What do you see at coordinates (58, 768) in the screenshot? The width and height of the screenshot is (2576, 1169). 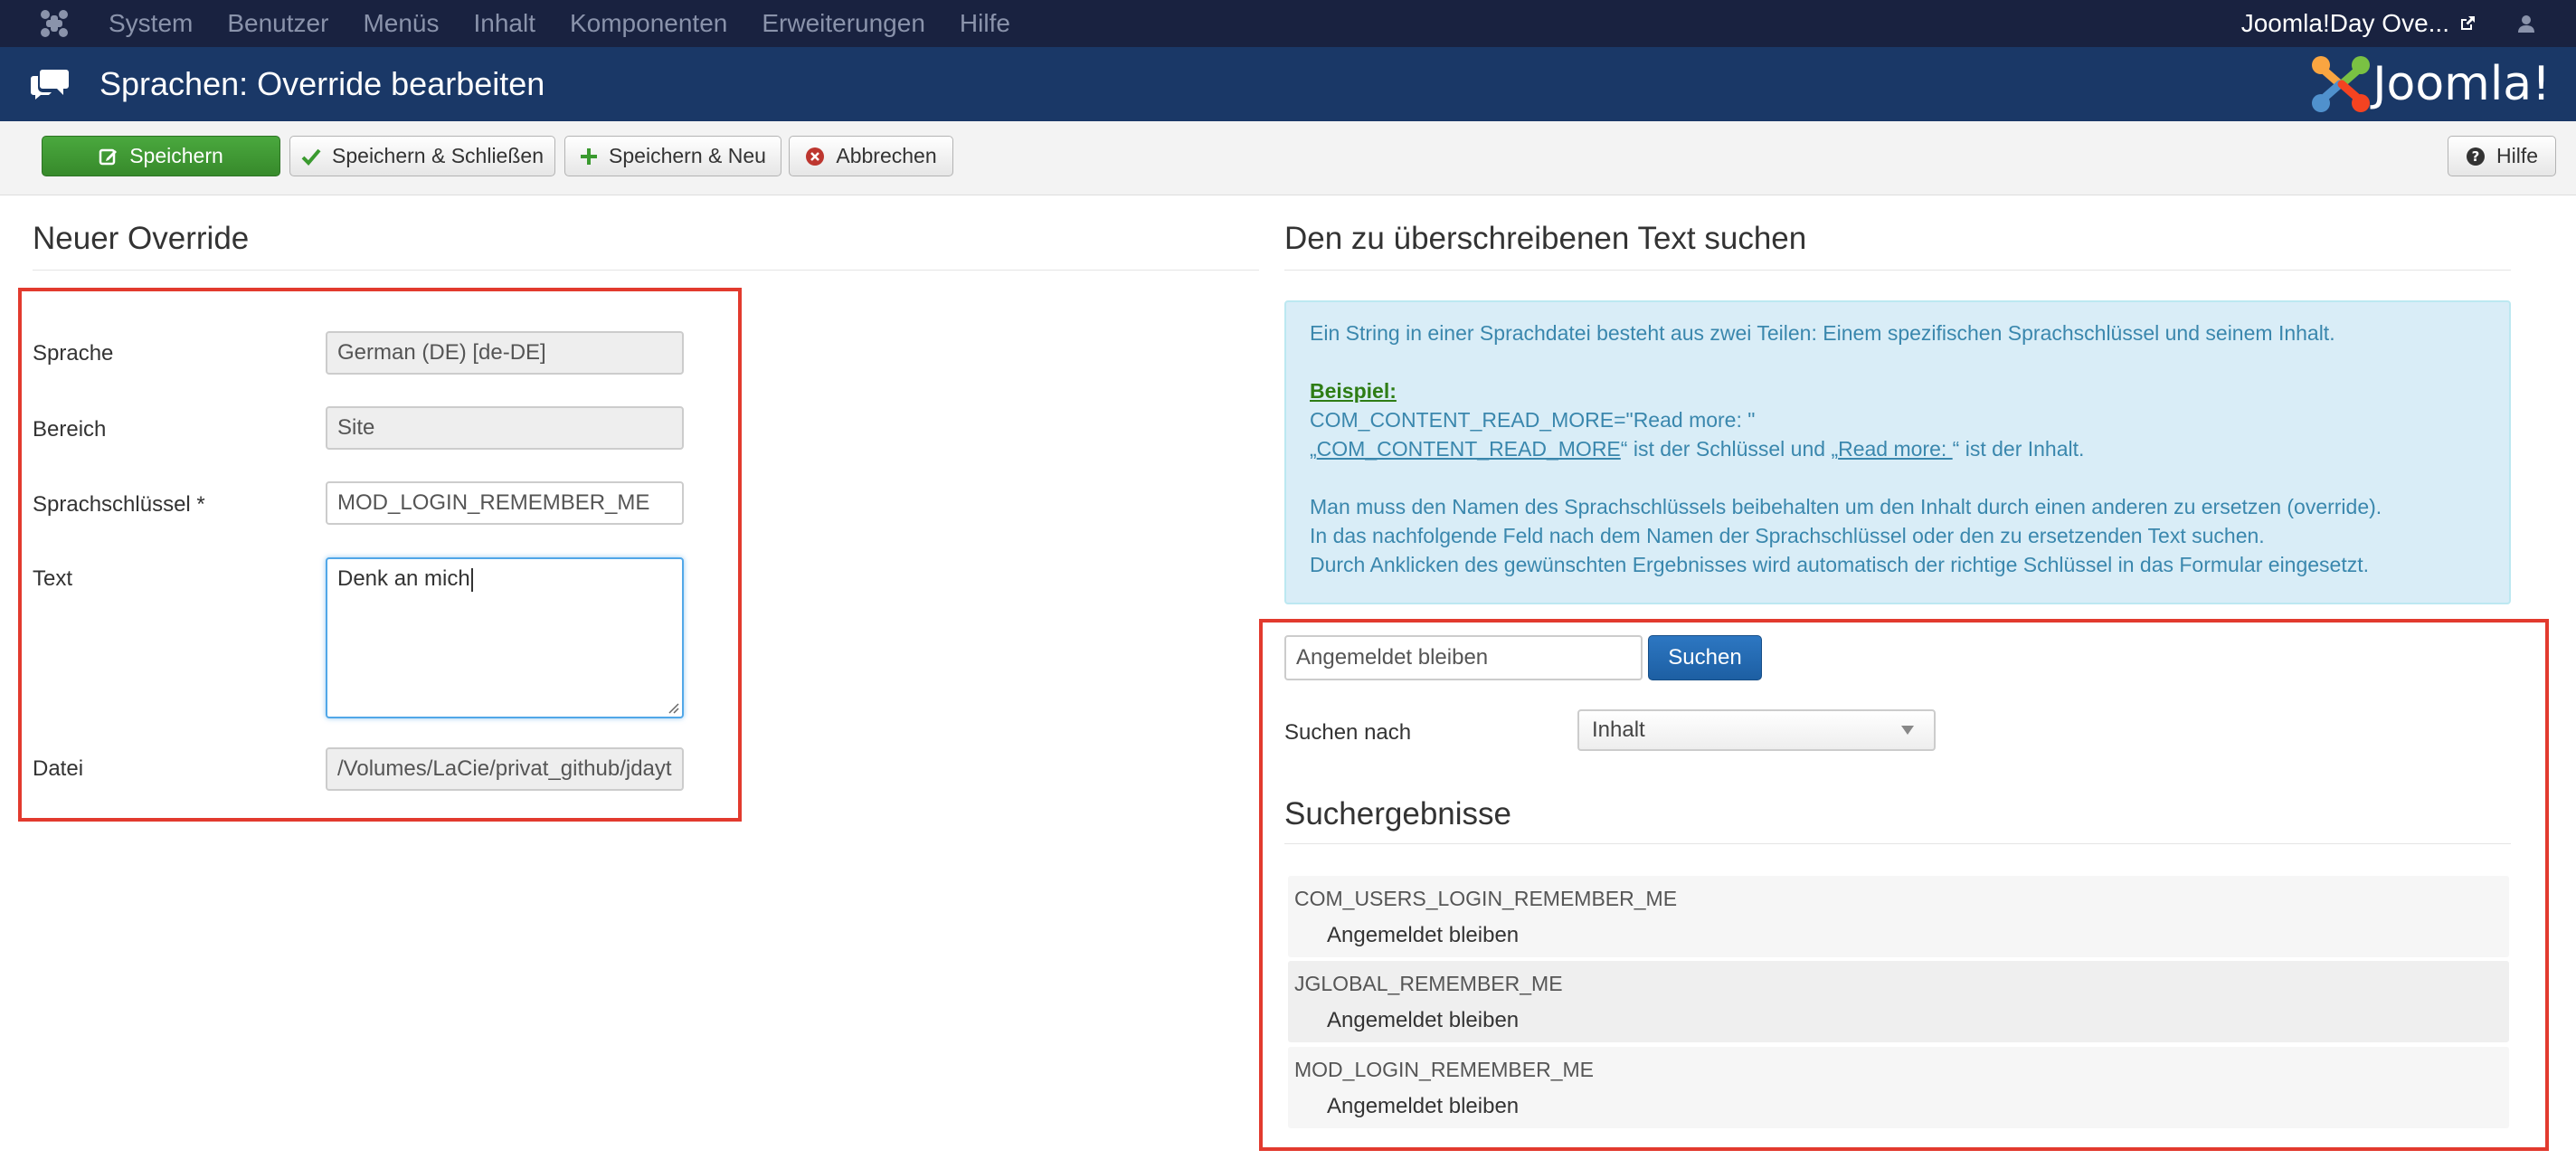 I see `file-label: Datei` at bounding box center [58, 768].